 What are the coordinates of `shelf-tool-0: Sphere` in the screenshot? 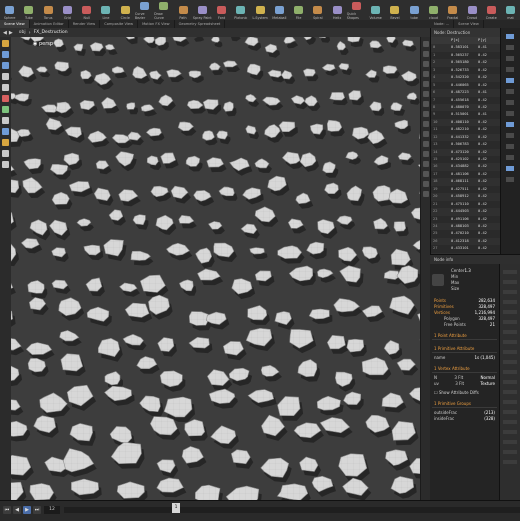 It's located at (9, 10).